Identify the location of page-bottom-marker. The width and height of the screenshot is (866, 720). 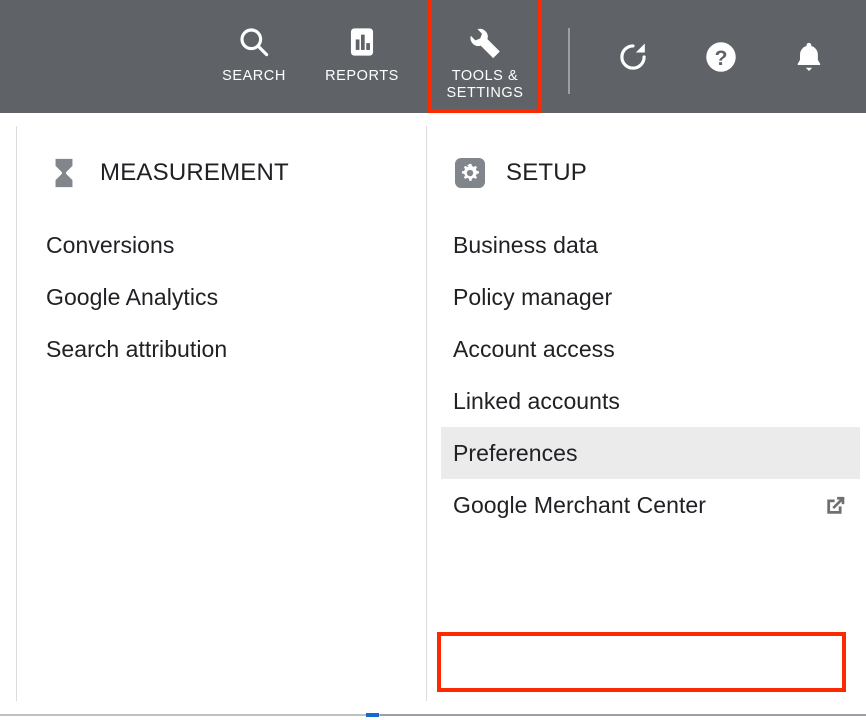
(372, 715).